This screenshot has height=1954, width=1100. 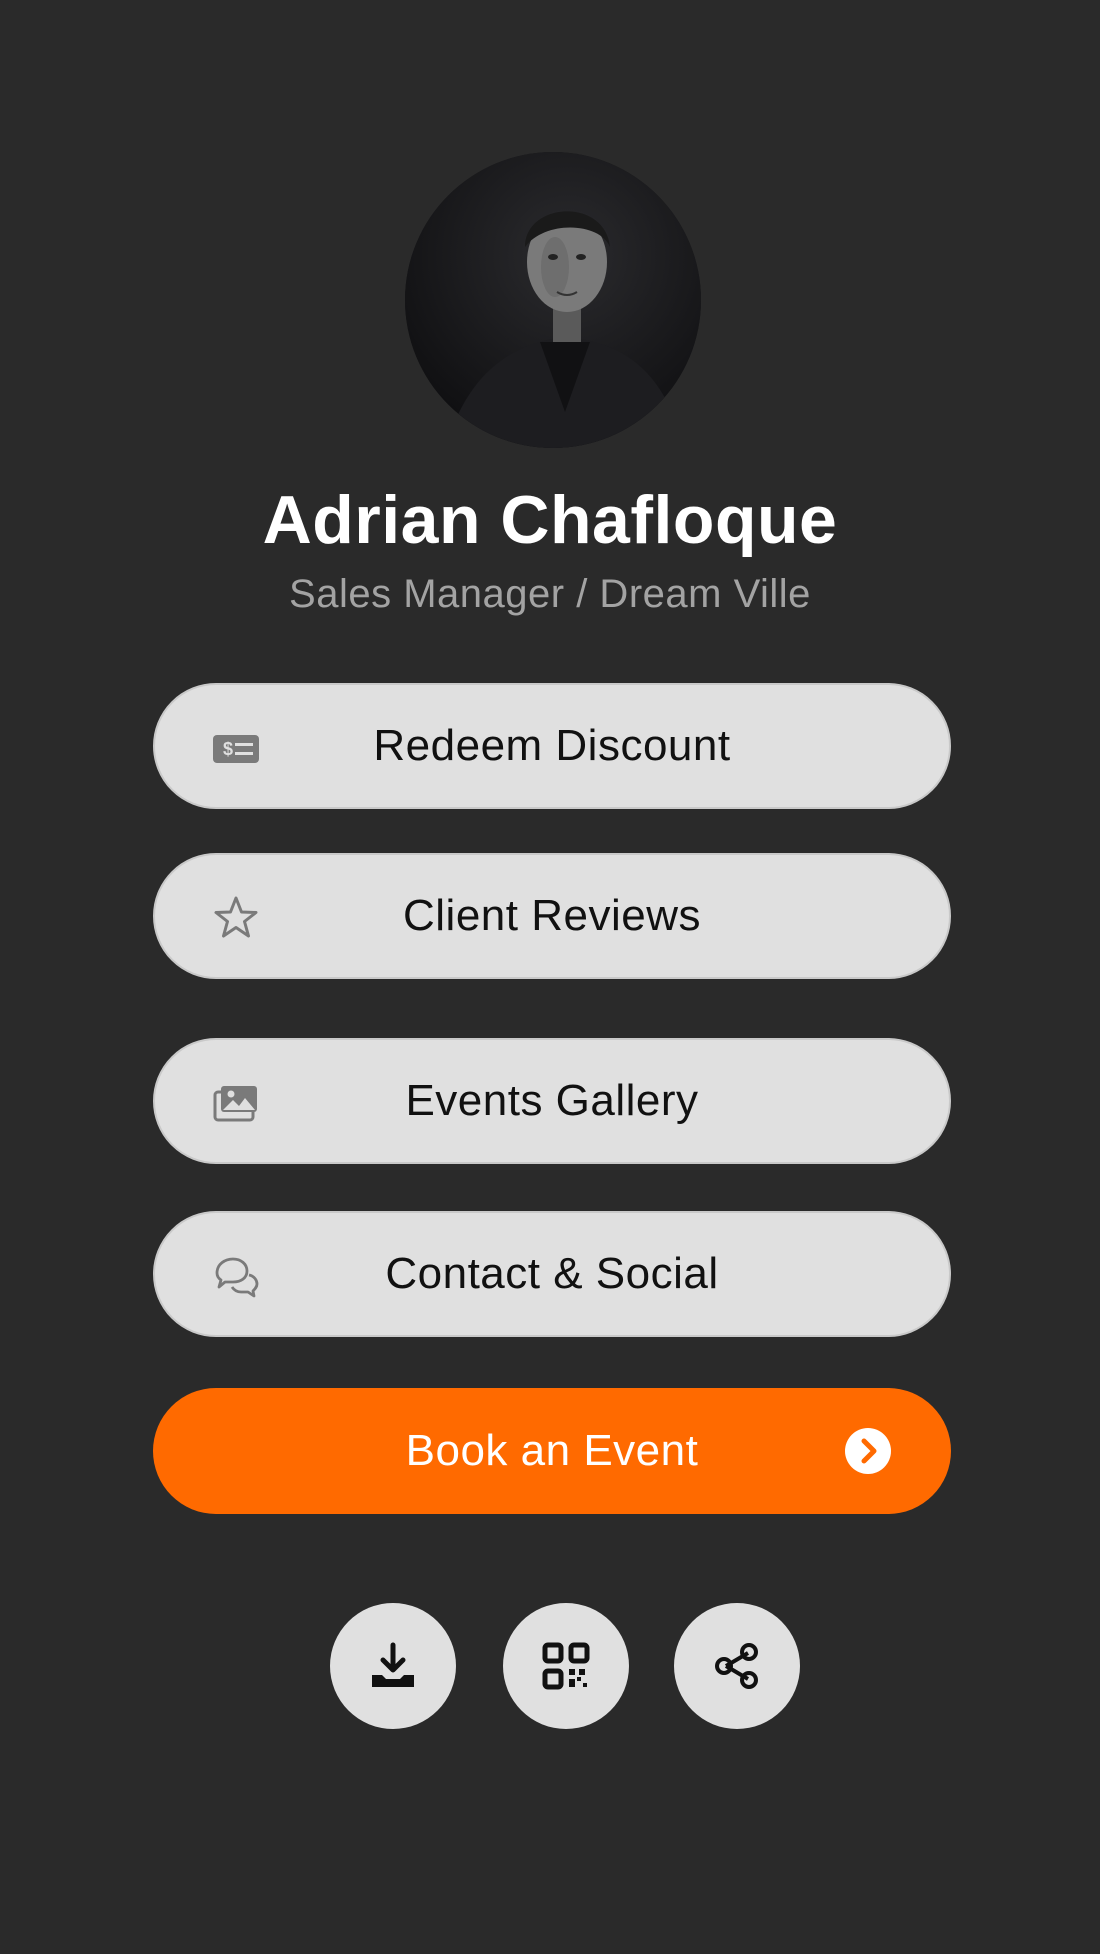 I want to click on book-event-button: Book an Event, so click(x=552, y=1451).